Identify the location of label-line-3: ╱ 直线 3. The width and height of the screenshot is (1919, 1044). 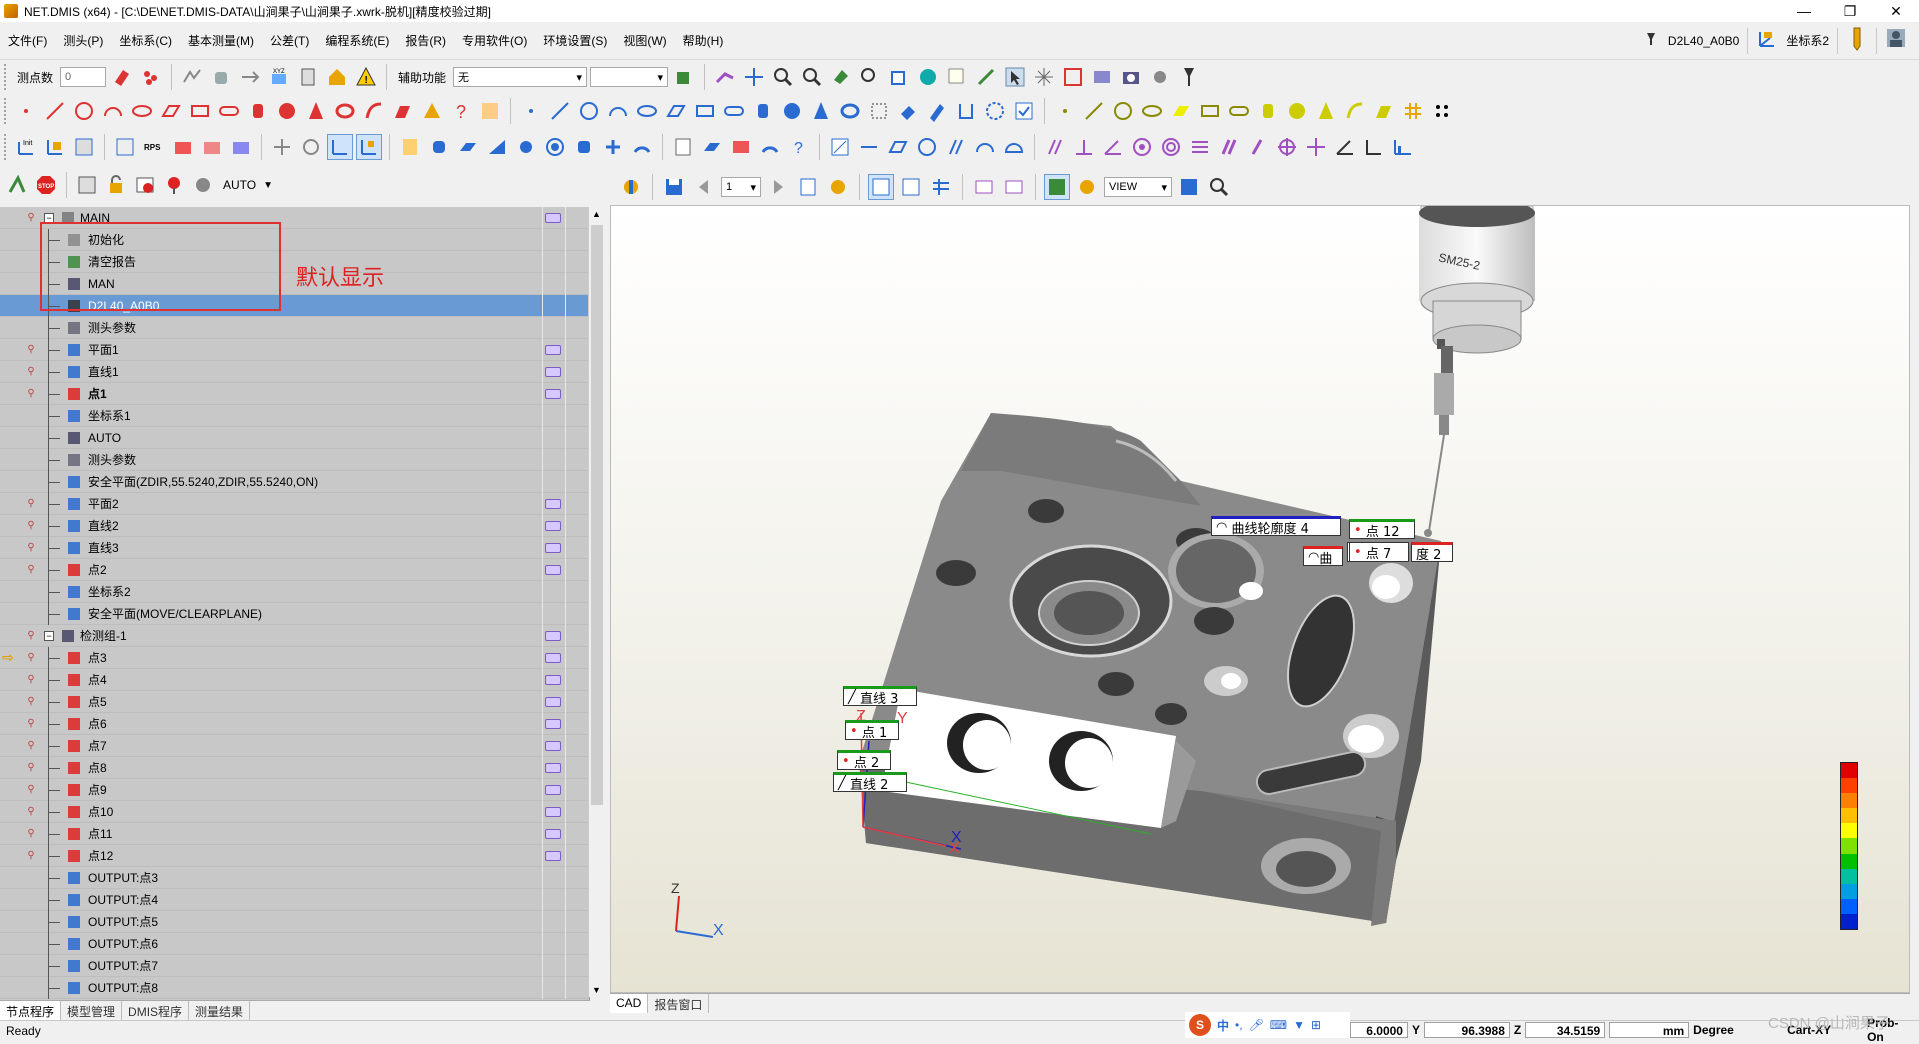
(880, 696).